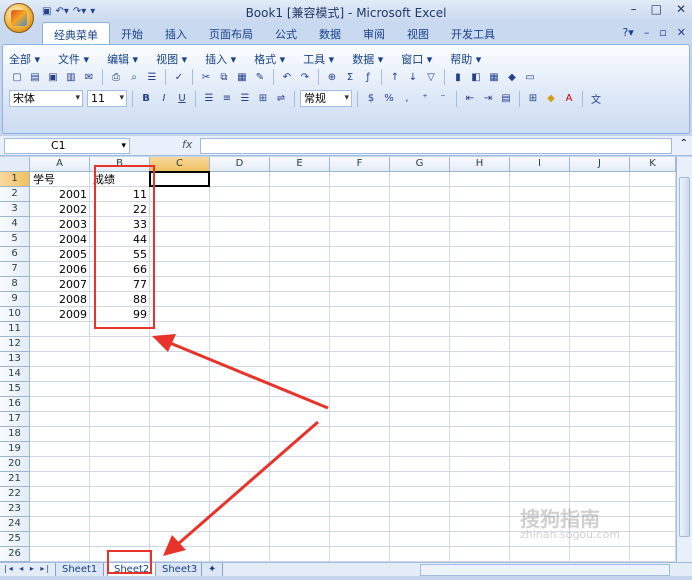  Describe the element at coordinates (180, 570) in the screenshot. I see `sheet-tab: Sheet3` at that location.